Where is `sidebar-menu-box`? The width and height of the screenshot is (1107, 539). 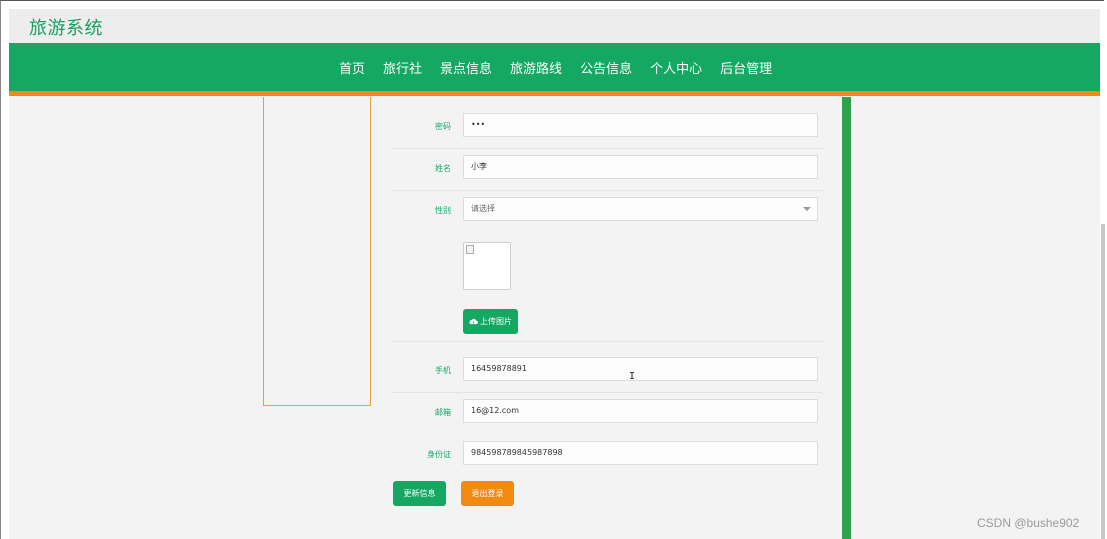 sidebar-menu-box is located at coordinates (317, 251).